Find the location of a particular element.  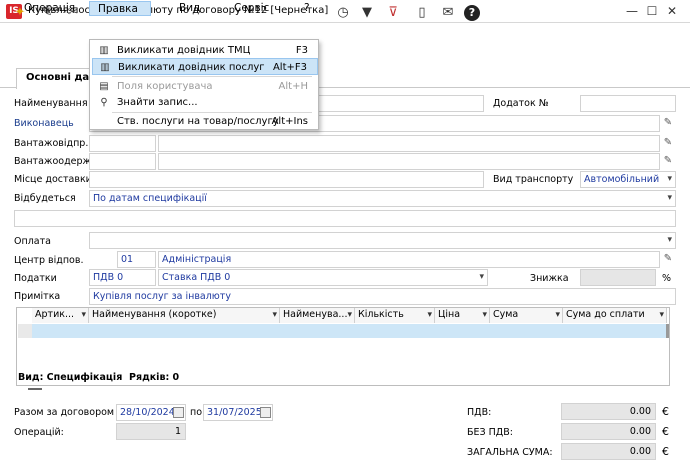

center-label: Центр відпов. is located at coordinates (49, 260).